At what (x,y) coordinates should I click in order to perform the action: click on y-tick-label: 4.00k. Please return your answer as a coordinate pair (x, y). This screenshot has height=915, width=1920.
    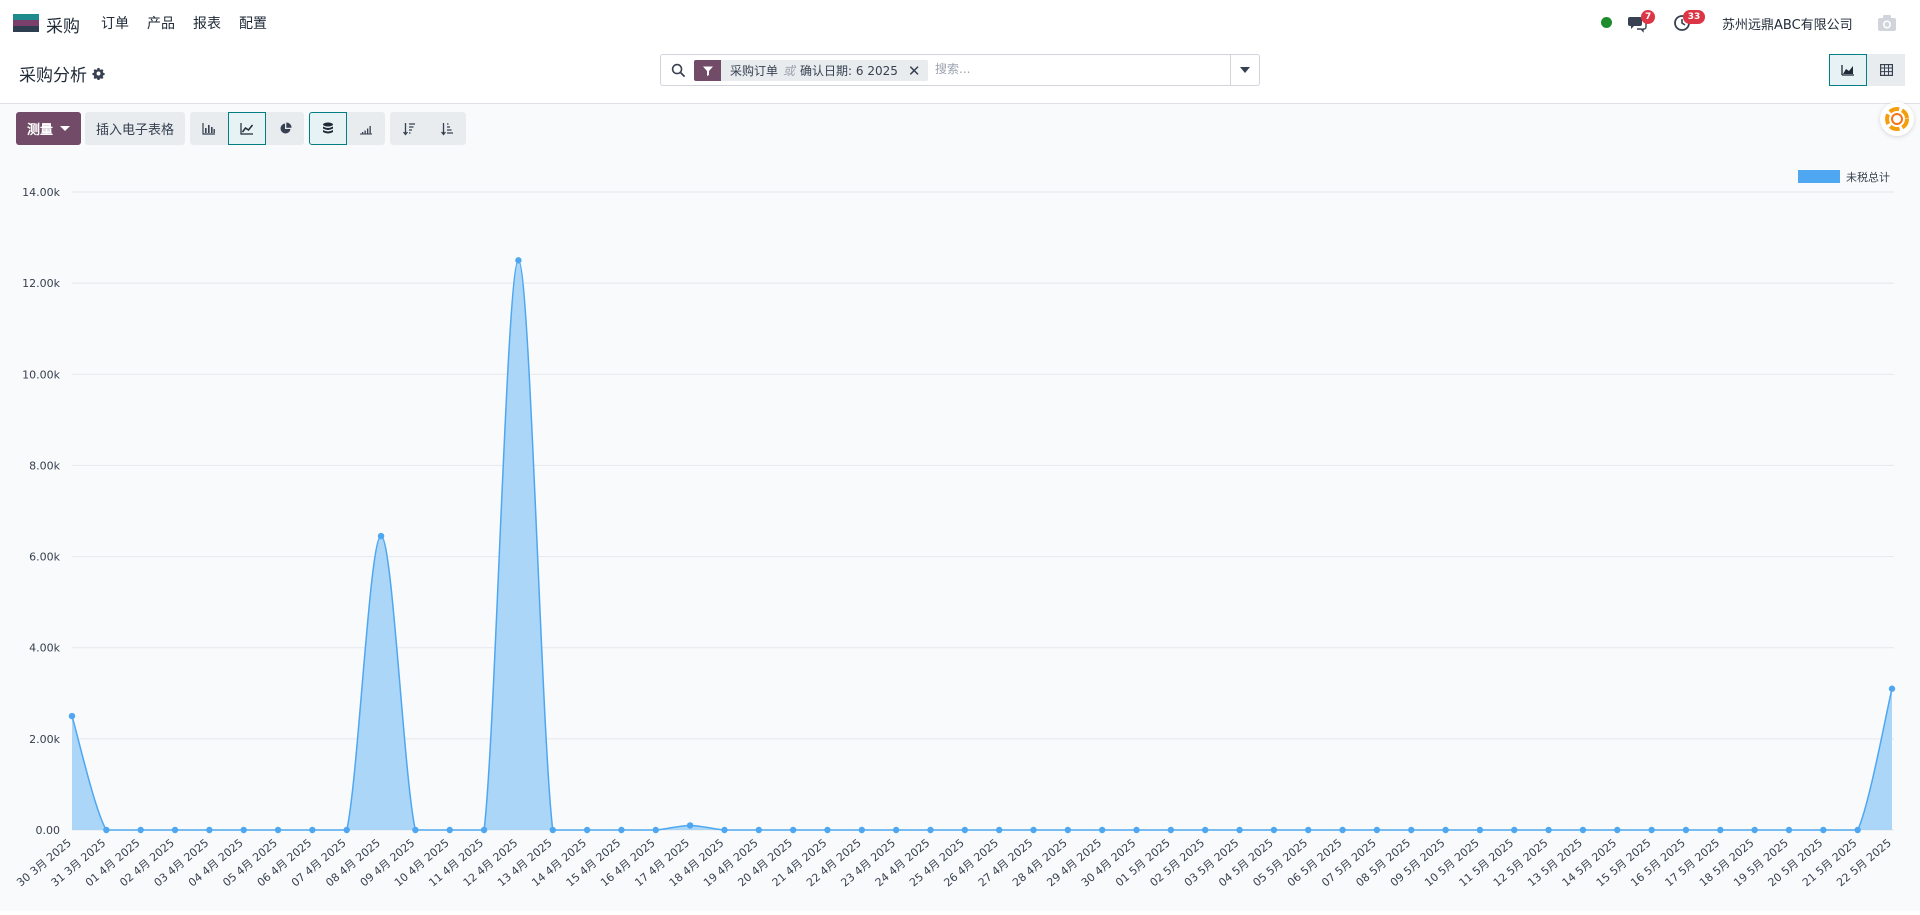
    Looking at the image, I should click on (44, 648).